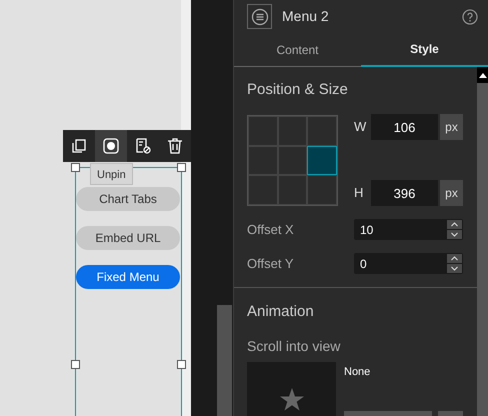  Describe the element at coordinates (175, 146) in the screenshot. I see `trash-icon` at that location.